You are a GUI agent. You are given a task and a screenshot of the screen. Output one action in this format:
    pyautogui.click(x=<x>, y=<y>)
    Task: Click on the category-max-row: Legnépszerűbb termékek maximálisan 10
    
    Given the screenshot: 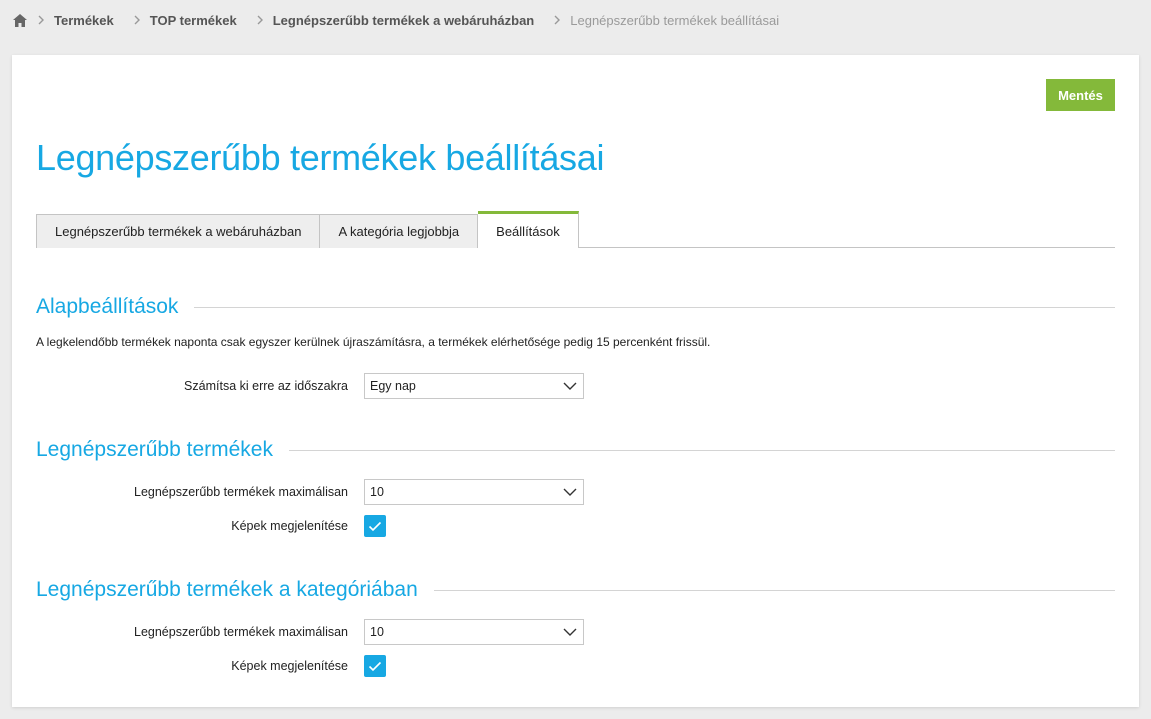 What is the action you would take?
    pyautogui.click(x=336, y=632)
    